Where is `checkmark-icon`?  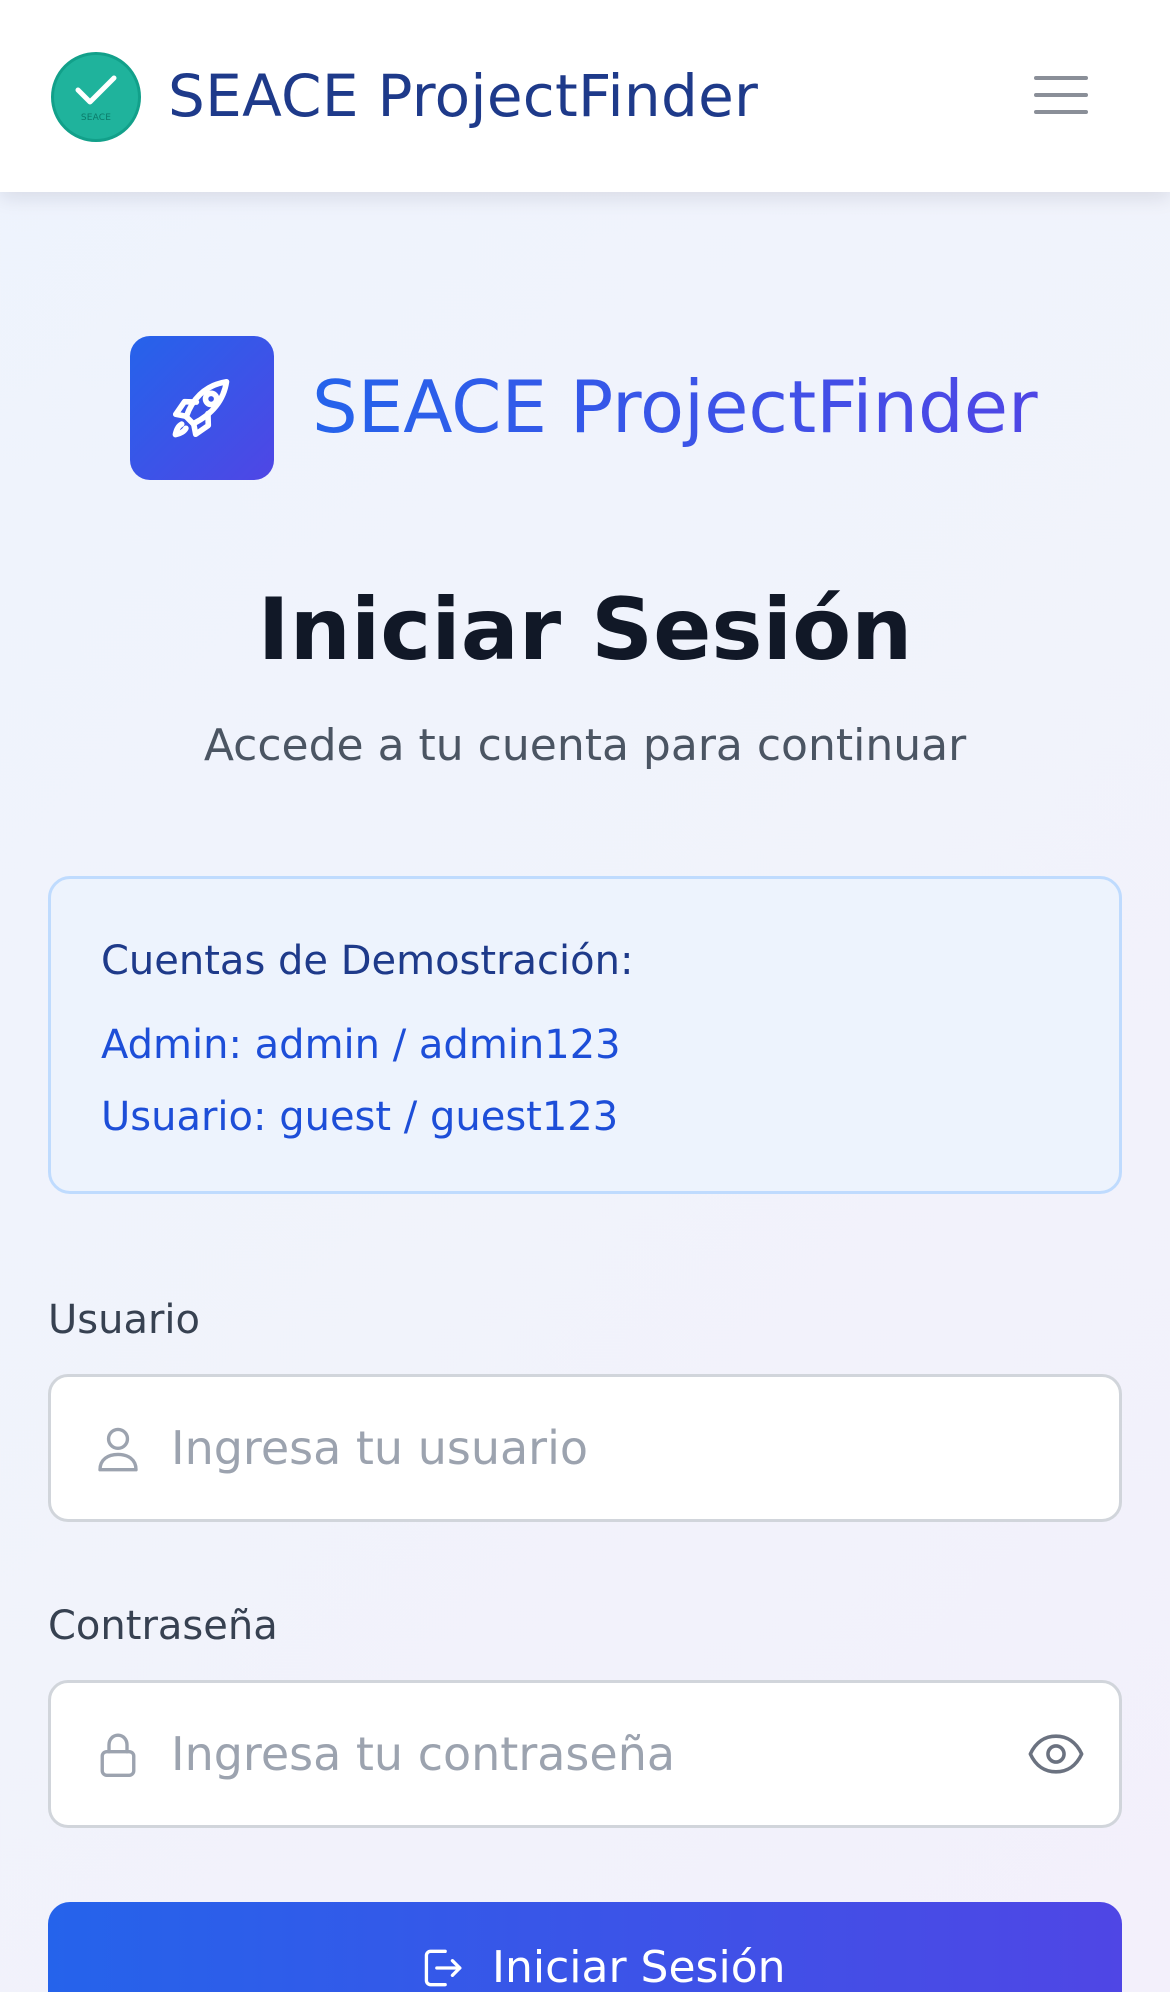
checkmark-icon is located at coordinates (96, 90).